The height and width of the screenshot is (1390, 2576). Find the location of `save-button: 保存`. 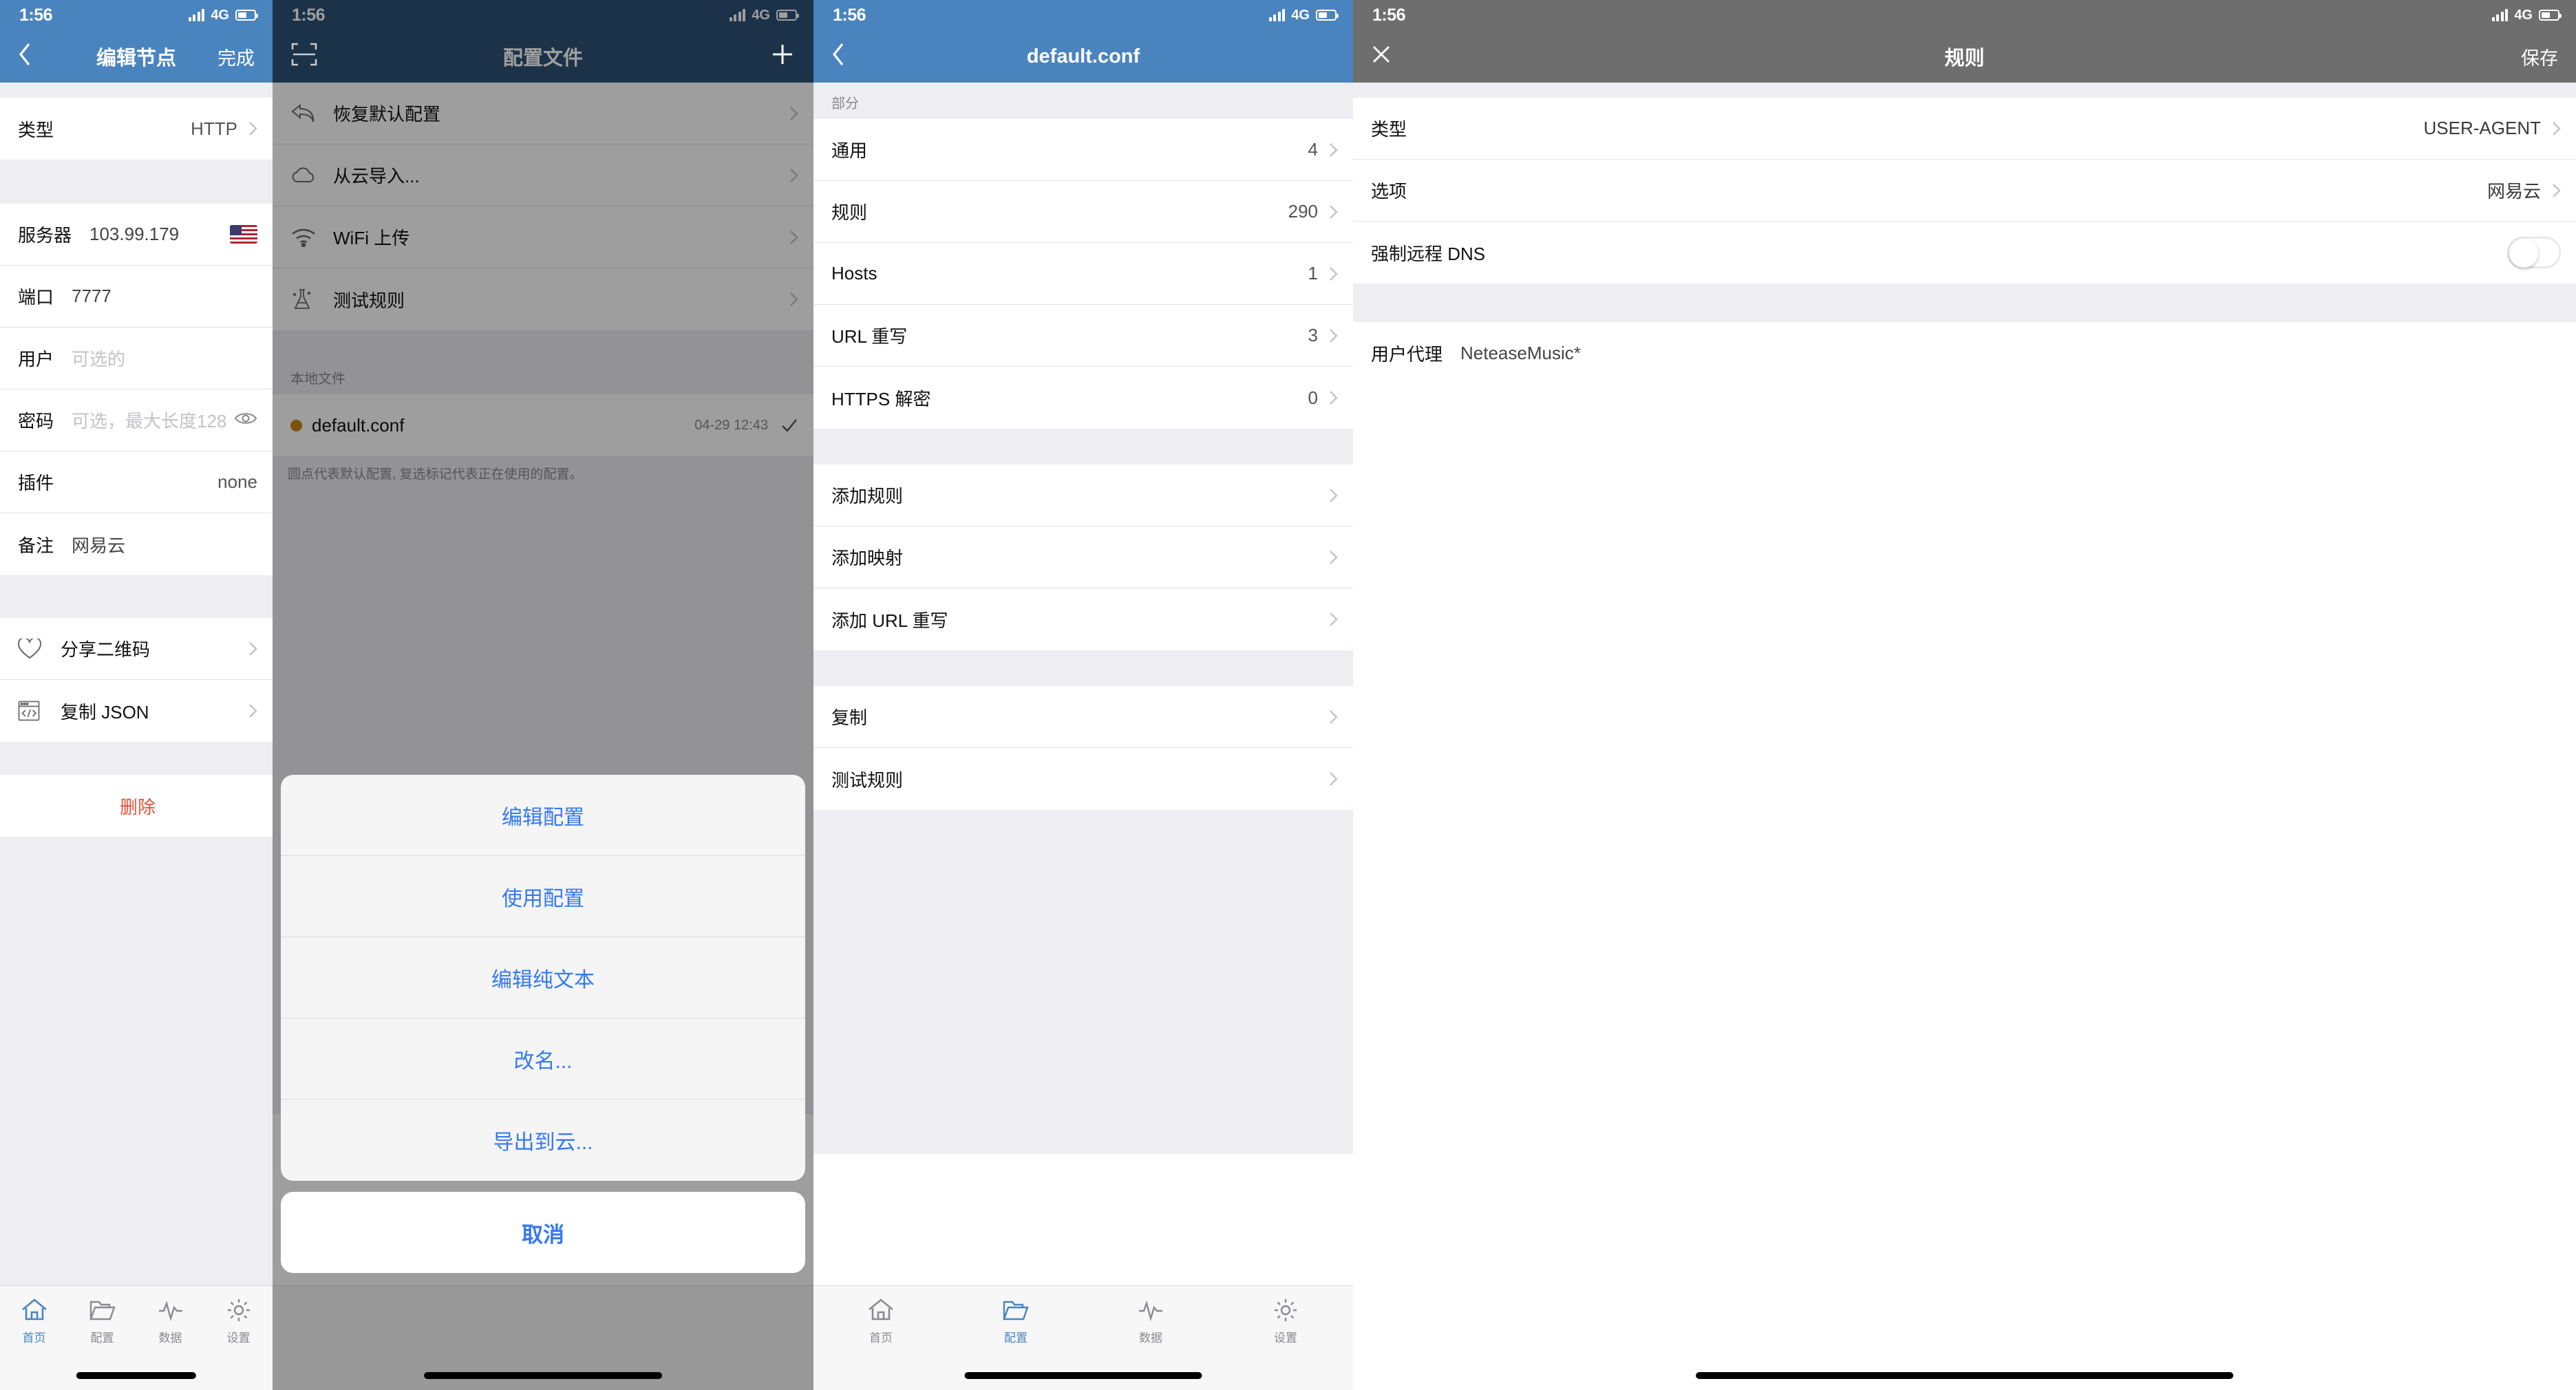

save-button: 保存 is located at coordinates (2539, 56).